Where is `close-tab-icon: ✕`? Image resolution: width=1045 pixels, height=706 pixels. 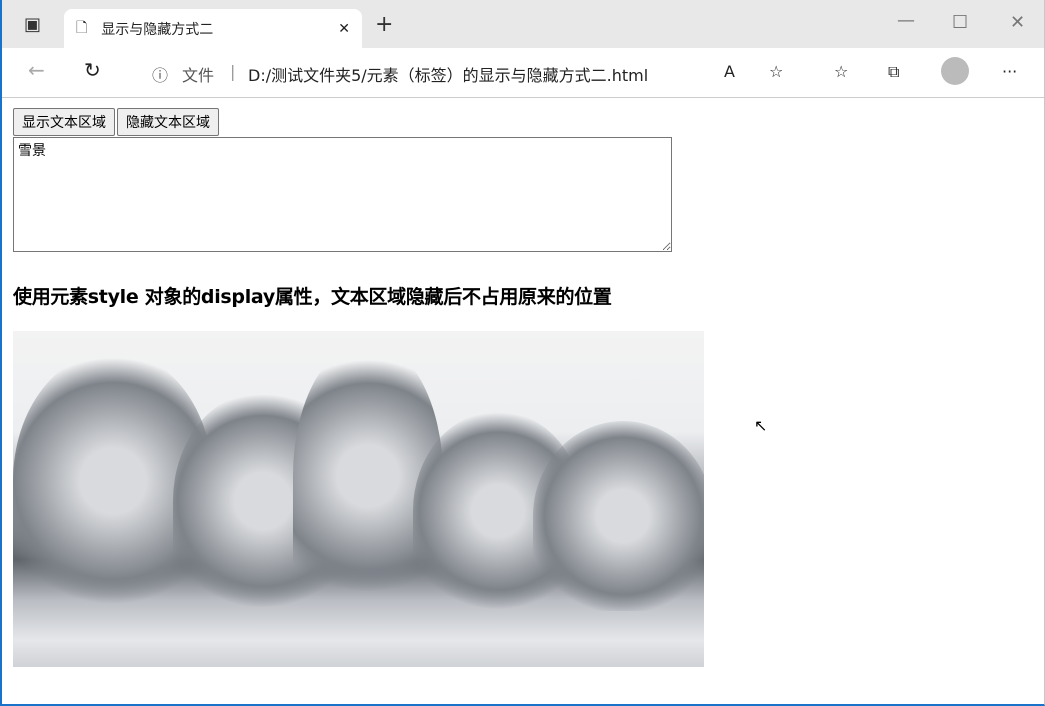
close-tab-icon: ✕ is located at coordinates (344, 29).